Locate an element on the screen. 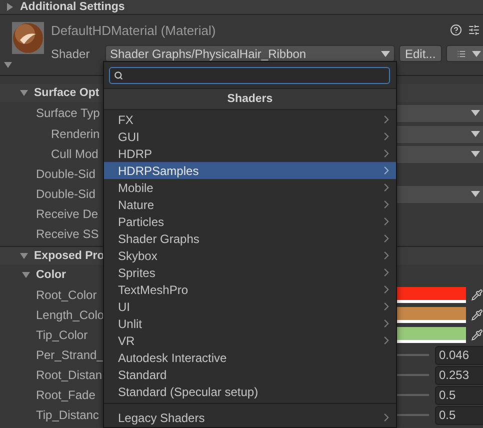  menu-item: Unlit is located at coordinates (250, 323).